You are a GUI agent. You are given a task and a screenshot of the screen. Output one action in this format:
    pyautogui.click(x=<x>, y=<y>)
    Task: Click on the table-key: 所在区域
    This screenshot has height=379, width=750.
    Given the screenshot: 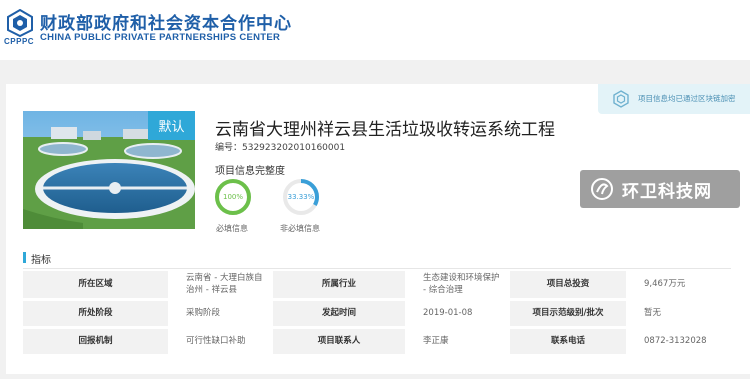 What is the action you would take?
    pyautogui.click(x=95, y=286)
    